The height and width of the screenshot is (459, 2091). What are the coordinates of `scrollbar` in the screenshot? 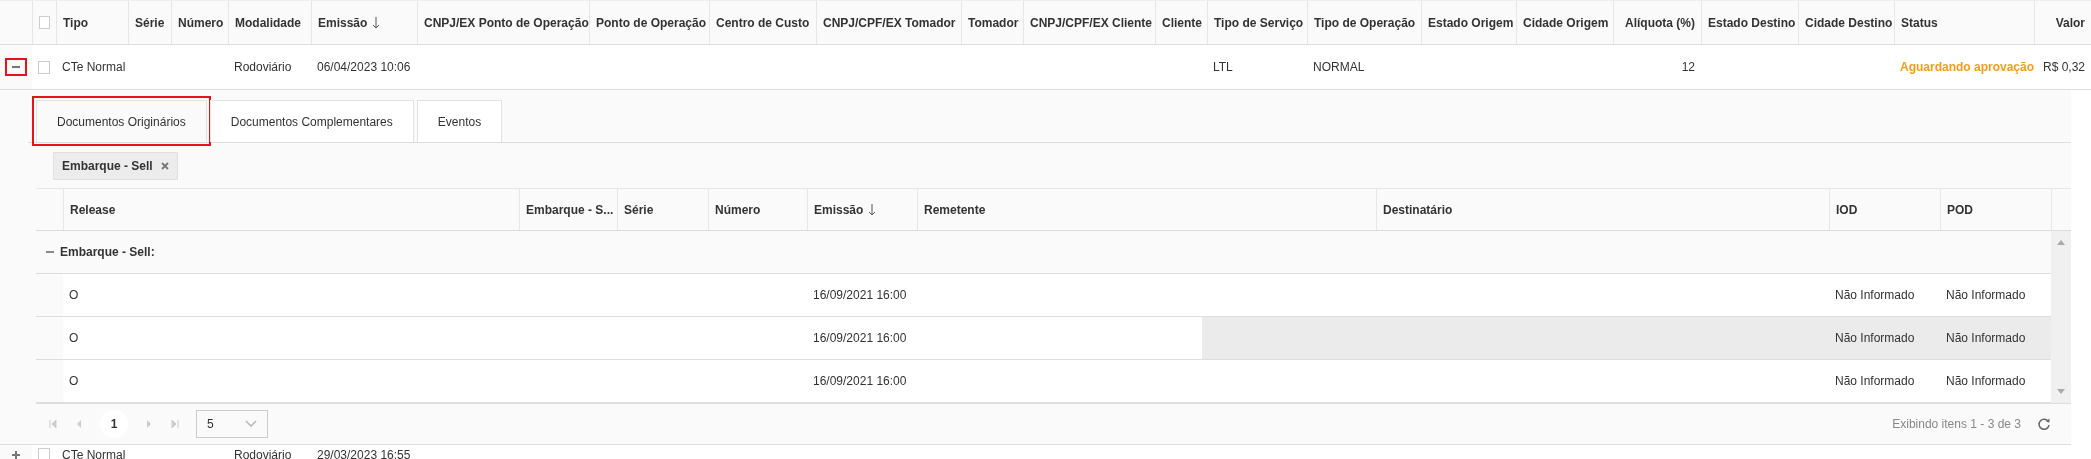 It's located at (2061, 317).